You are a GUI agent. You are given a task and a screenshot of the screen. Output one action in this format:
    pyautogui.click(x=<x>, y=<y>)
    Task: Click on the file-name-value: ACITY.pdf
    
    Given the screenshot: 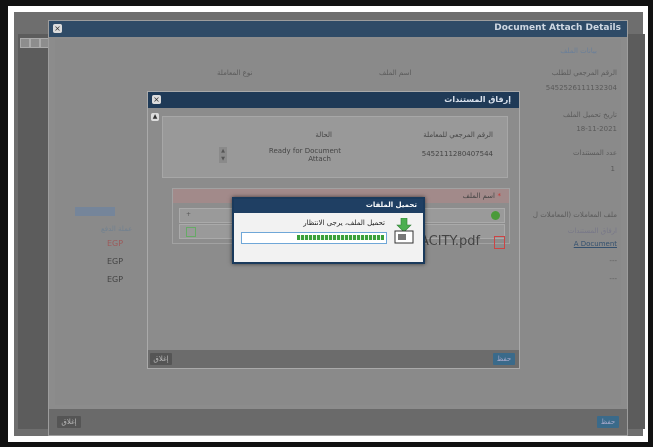 What is the action you would take?
    pyautogui.click(x=450, y=241)
    